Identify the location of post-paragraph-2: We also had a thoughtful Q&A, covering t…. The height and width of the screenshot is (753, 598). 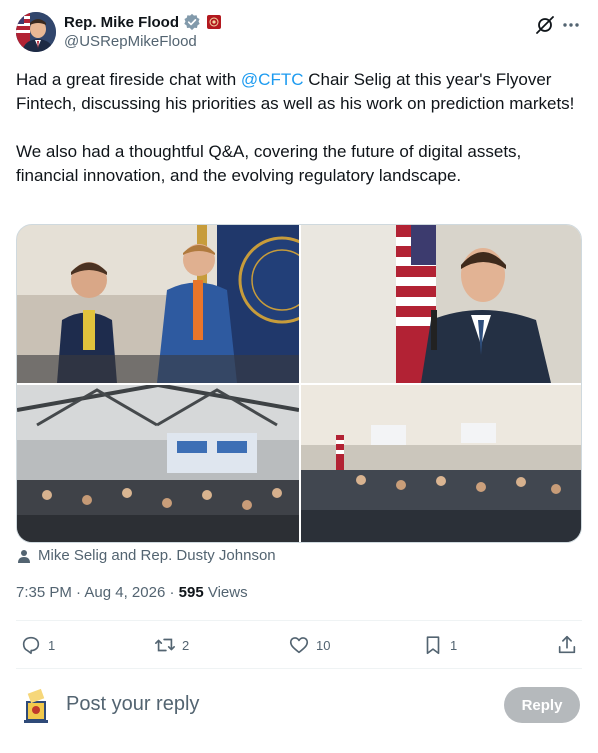
(269, 163).